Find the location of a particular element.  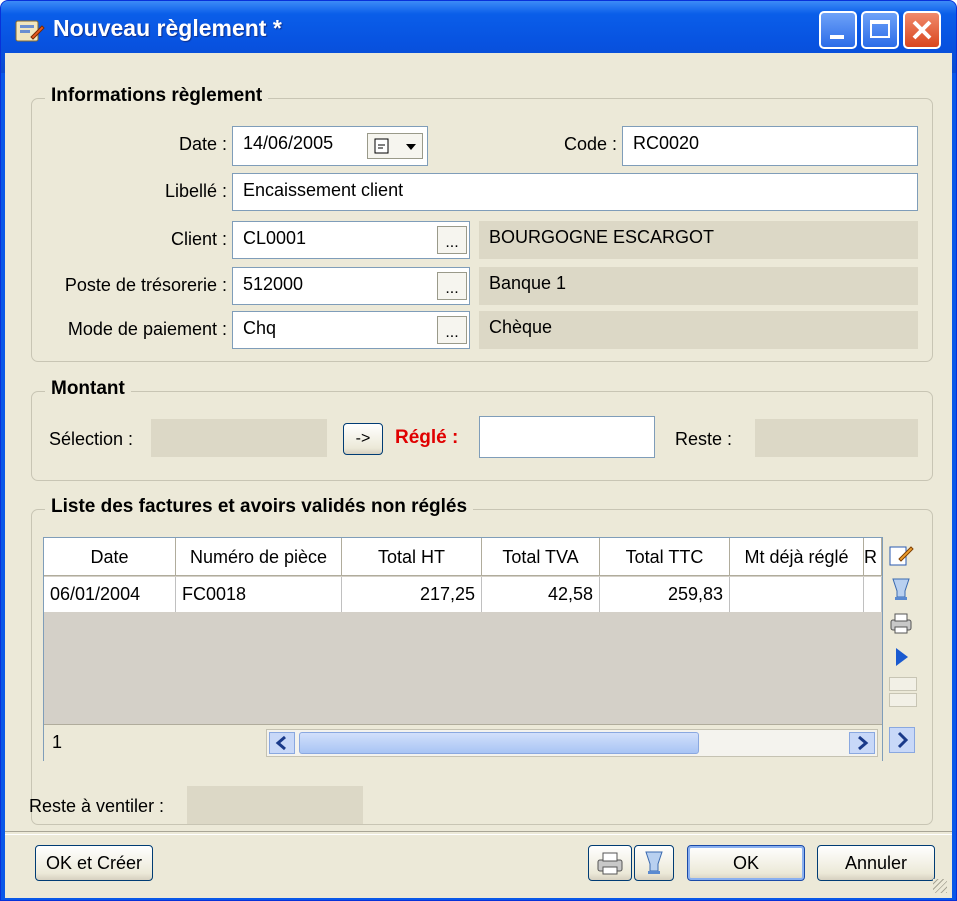

close-icon is located at coordinates (922, 30).